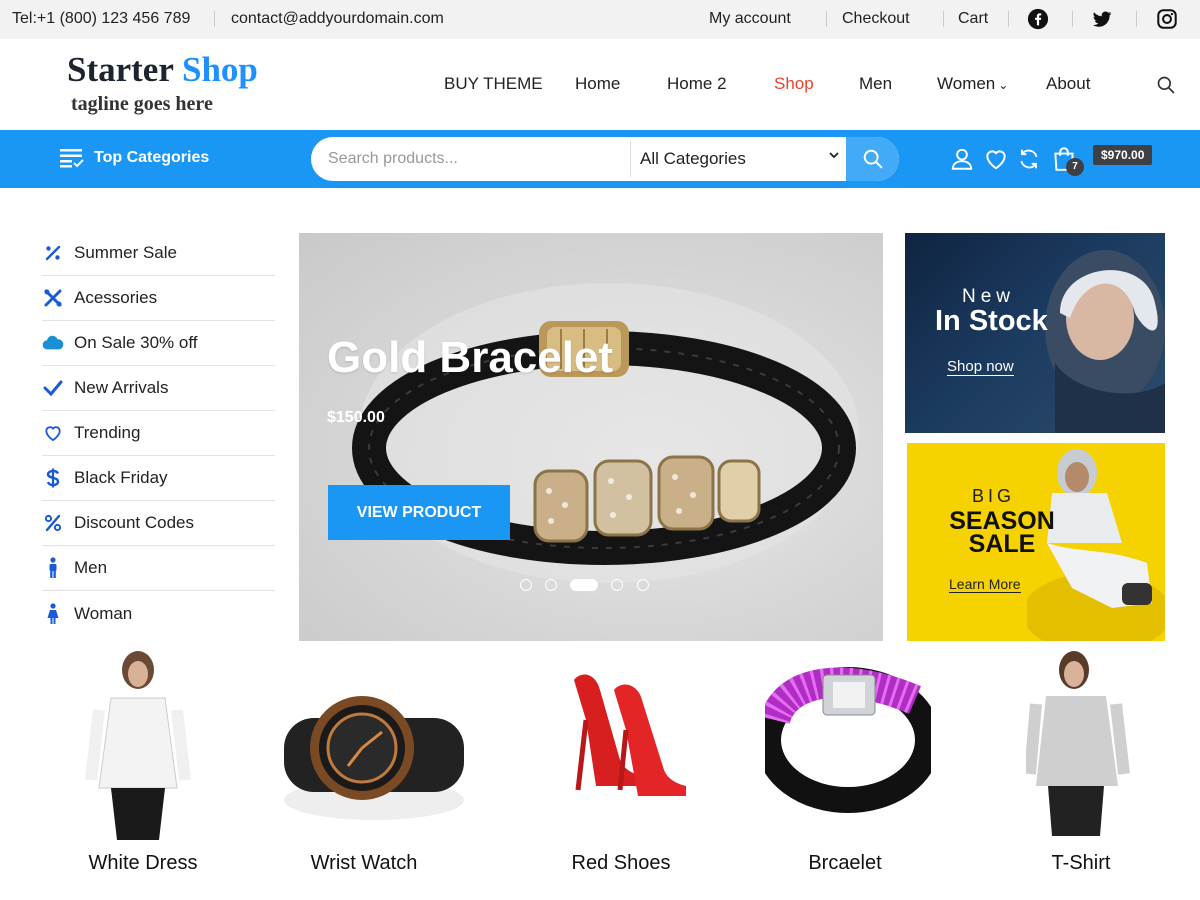 This screenshot has height=900, width=1200. Describe the element at coordinates (1105, 341) in the screenshot. I see `woman-portrait-image` at that location.